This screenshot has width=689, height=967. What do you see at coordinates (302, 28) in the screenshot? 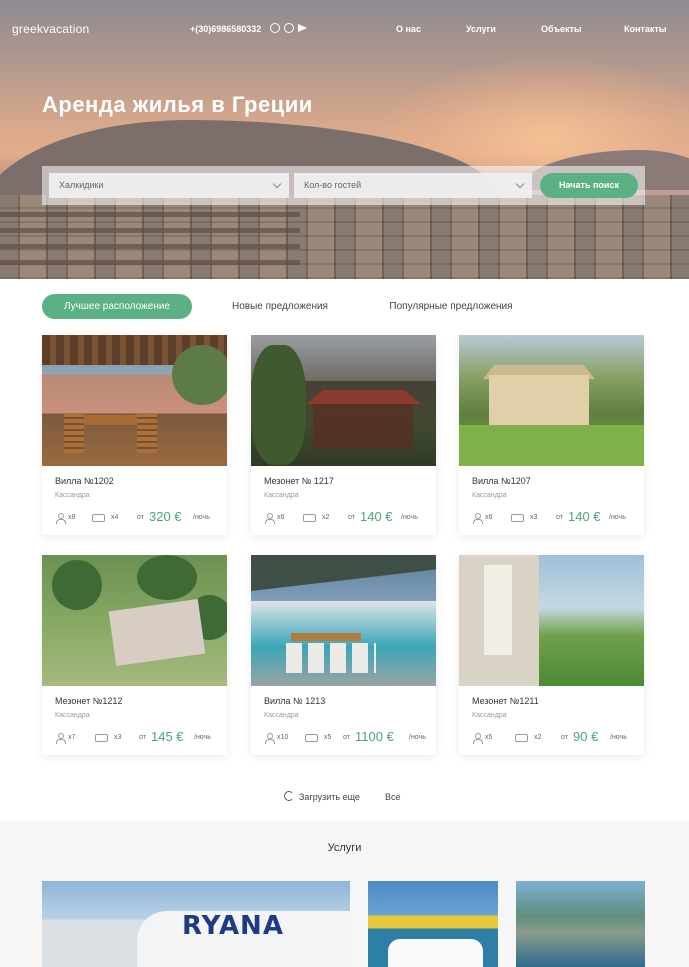
I see `telegram-icon` at bounding box center [302, 28].